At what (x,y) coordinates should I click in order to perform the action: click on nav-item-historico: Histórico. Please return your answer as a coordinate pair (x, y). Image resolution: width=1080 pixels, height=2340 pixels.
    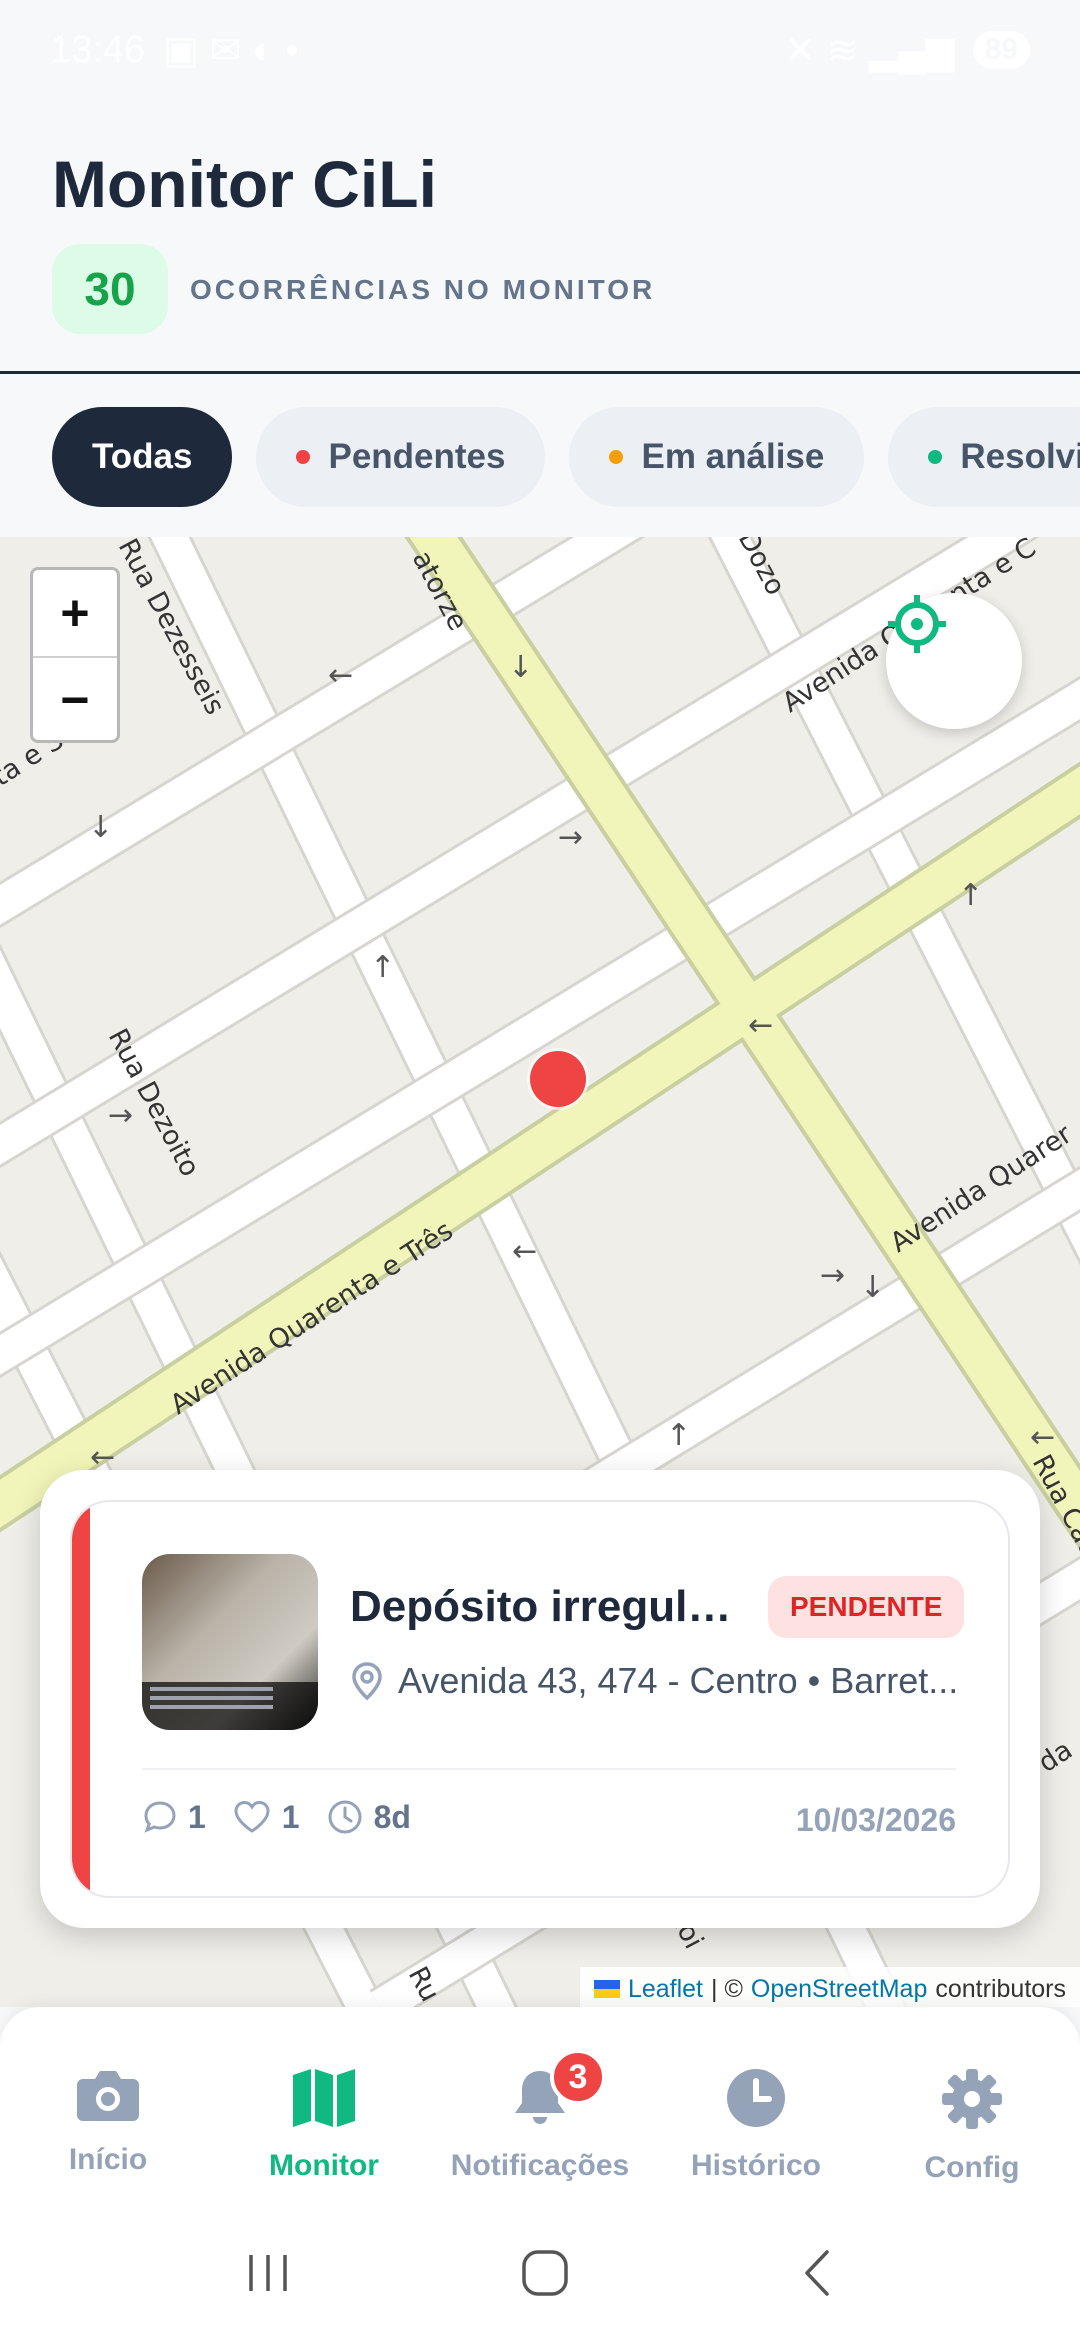
    Looking at the image, I should click on (756, 2106).